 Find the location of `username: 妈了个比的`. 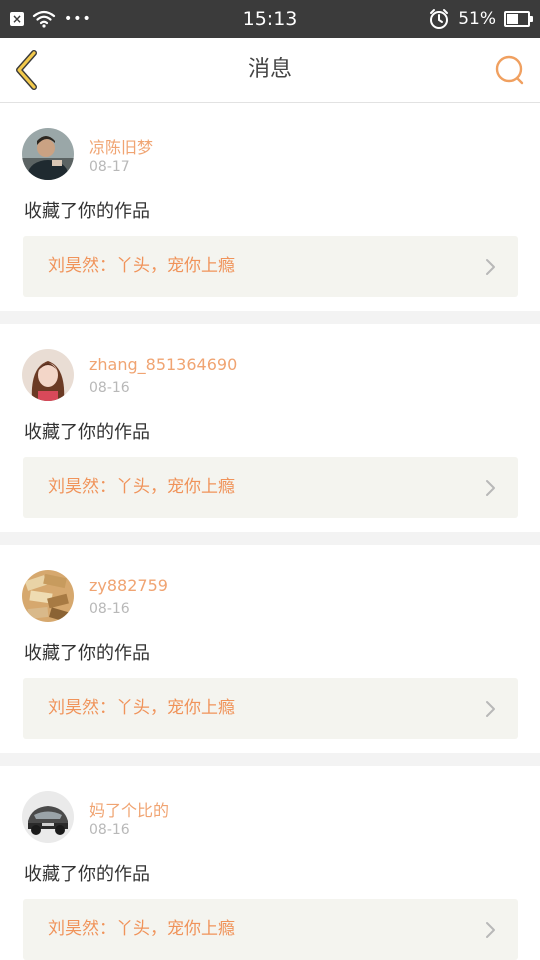

username: 妈了个比的 is located at coordinates (129, 809).